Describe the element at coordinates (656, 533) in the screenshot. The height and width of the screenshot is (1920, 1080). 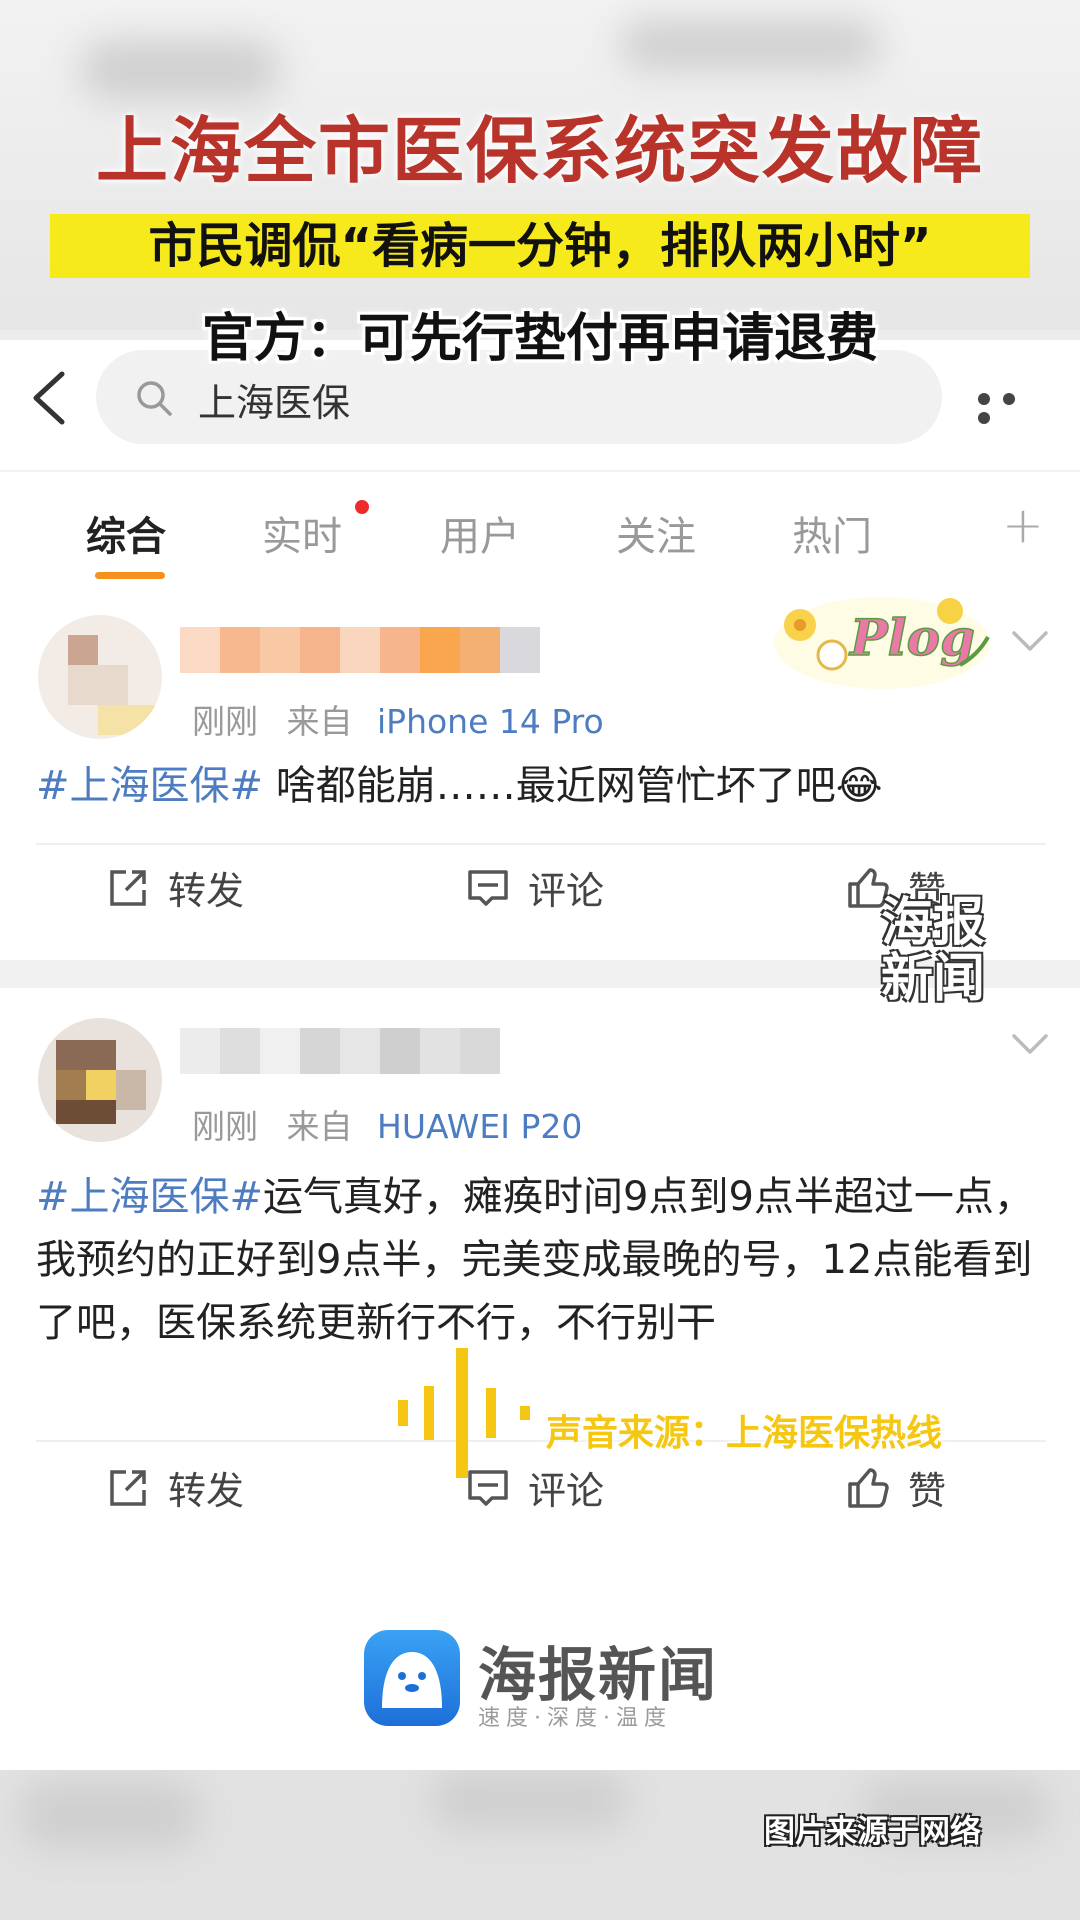
I see `tab-following: 关注` at that location.